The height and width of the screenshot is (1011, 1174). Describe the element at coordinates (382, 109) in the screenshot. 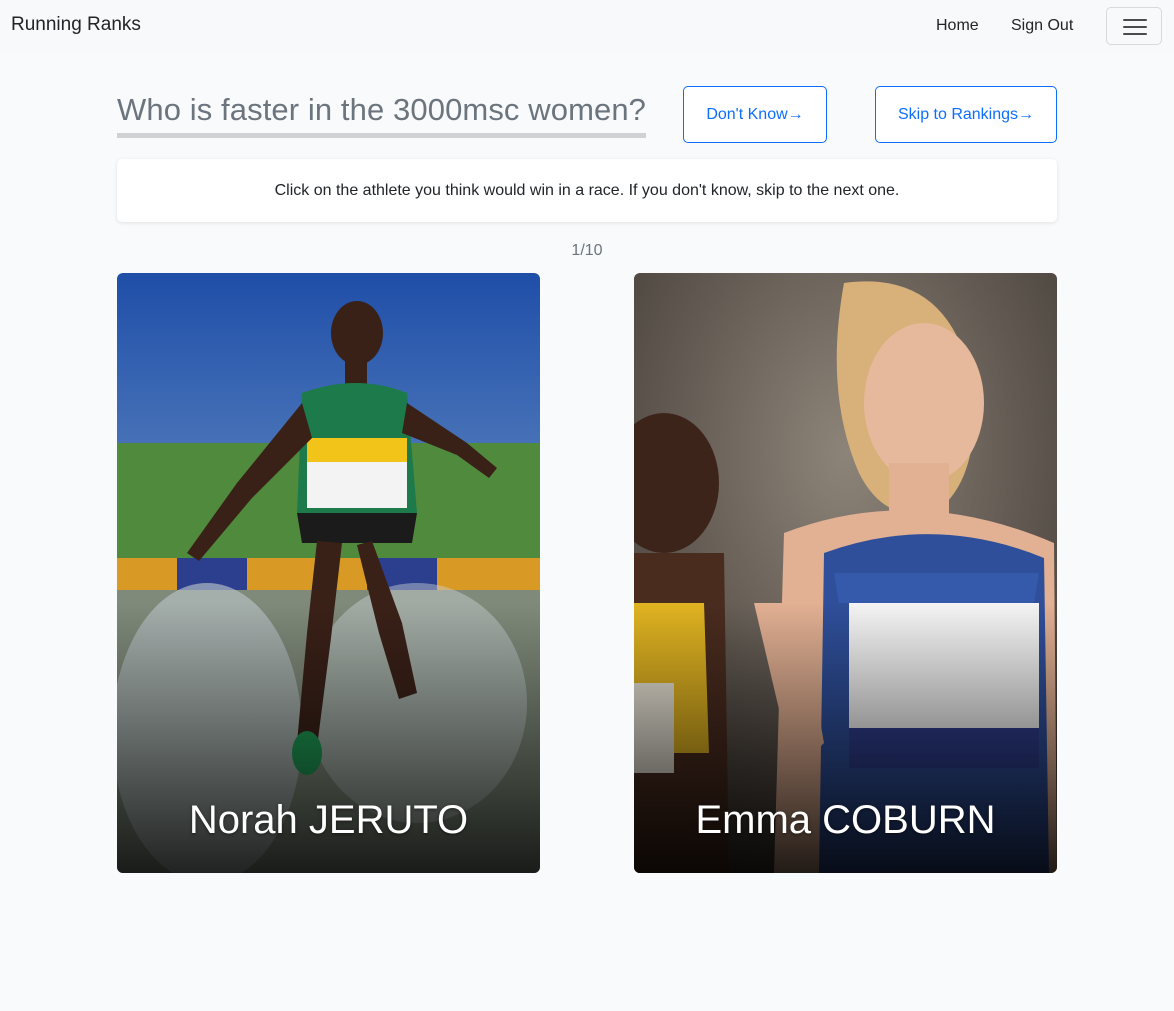

I see `page-title: Who is faster in the 3000msc women?` at that location.